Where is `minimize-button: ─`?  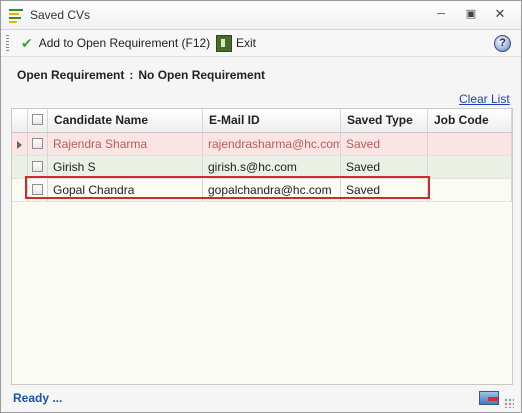 minimize-button: ─ is located at coordinates (441, 14).